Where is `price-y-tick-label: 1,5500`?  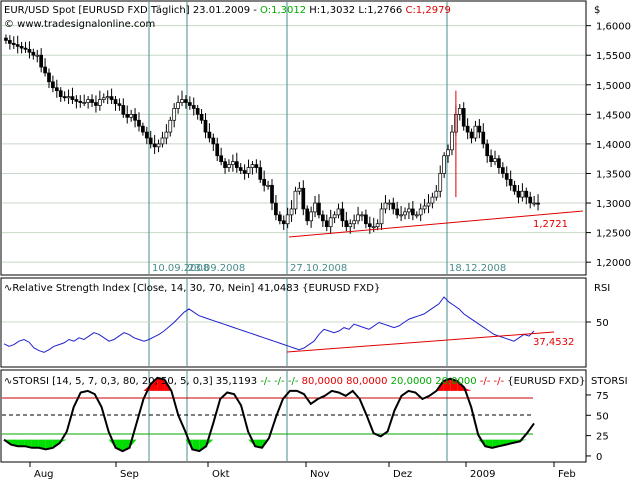 price-y-tick-label: 1,5500 is located at coordinates (613, 56).